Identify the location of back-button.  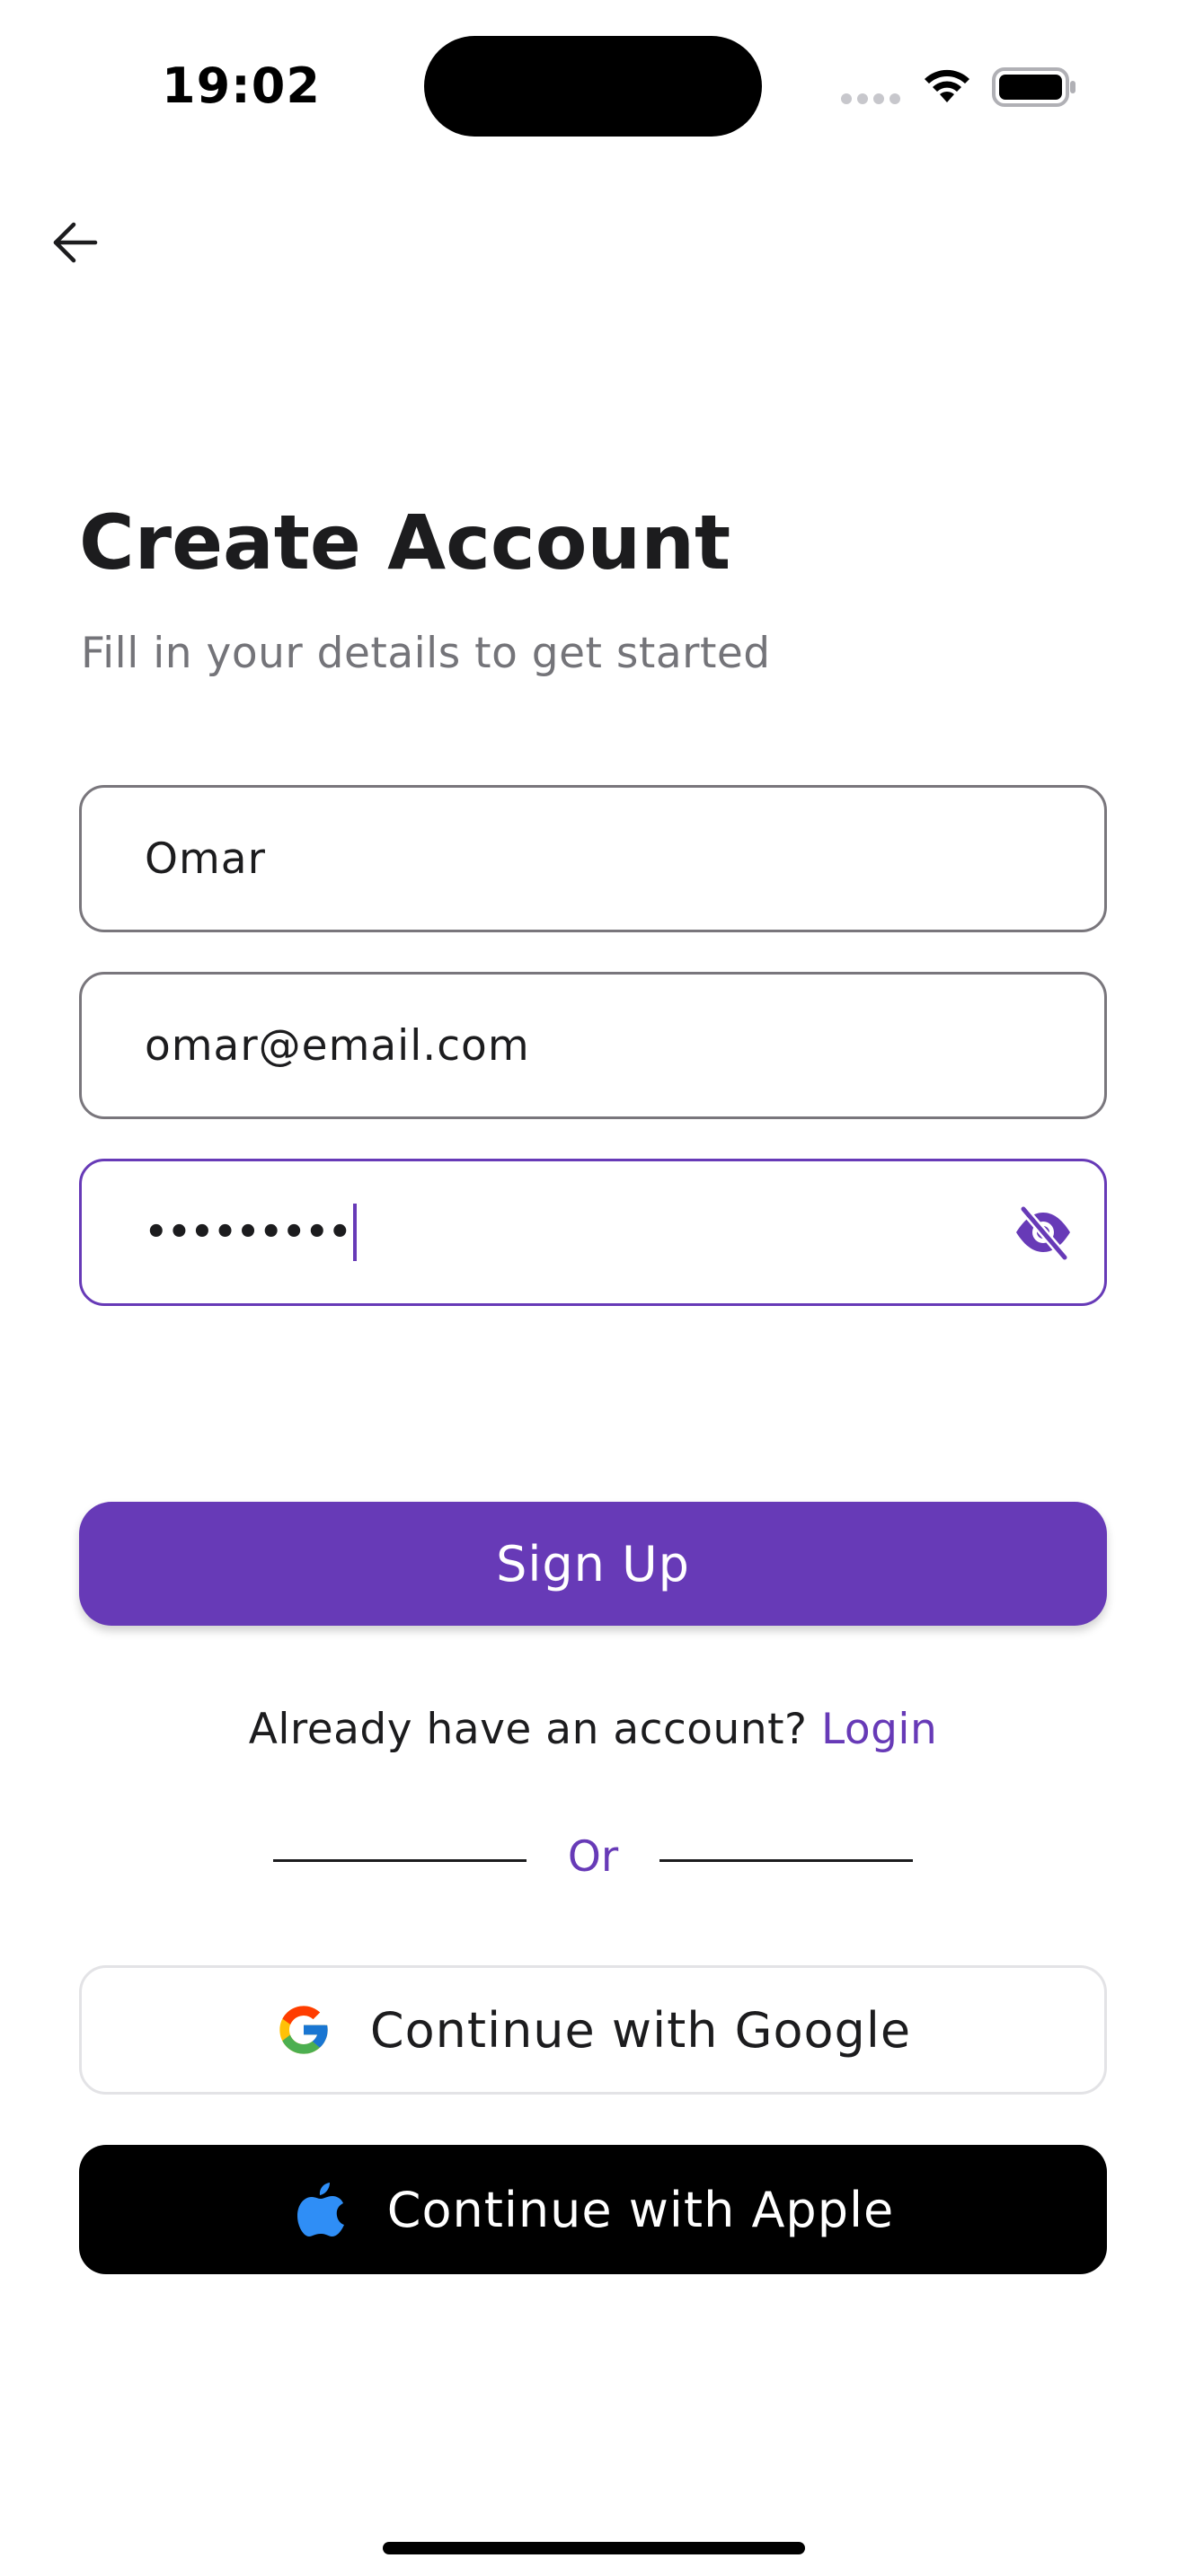
(75, 242).